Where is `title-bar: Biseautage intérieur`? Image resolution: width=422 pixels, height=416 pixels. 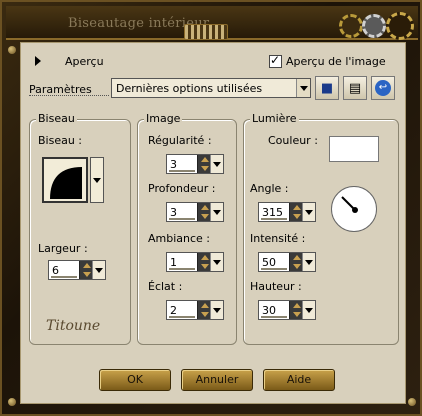
title-bar: Biseautage intérieur is located at coordinates (212, 23).